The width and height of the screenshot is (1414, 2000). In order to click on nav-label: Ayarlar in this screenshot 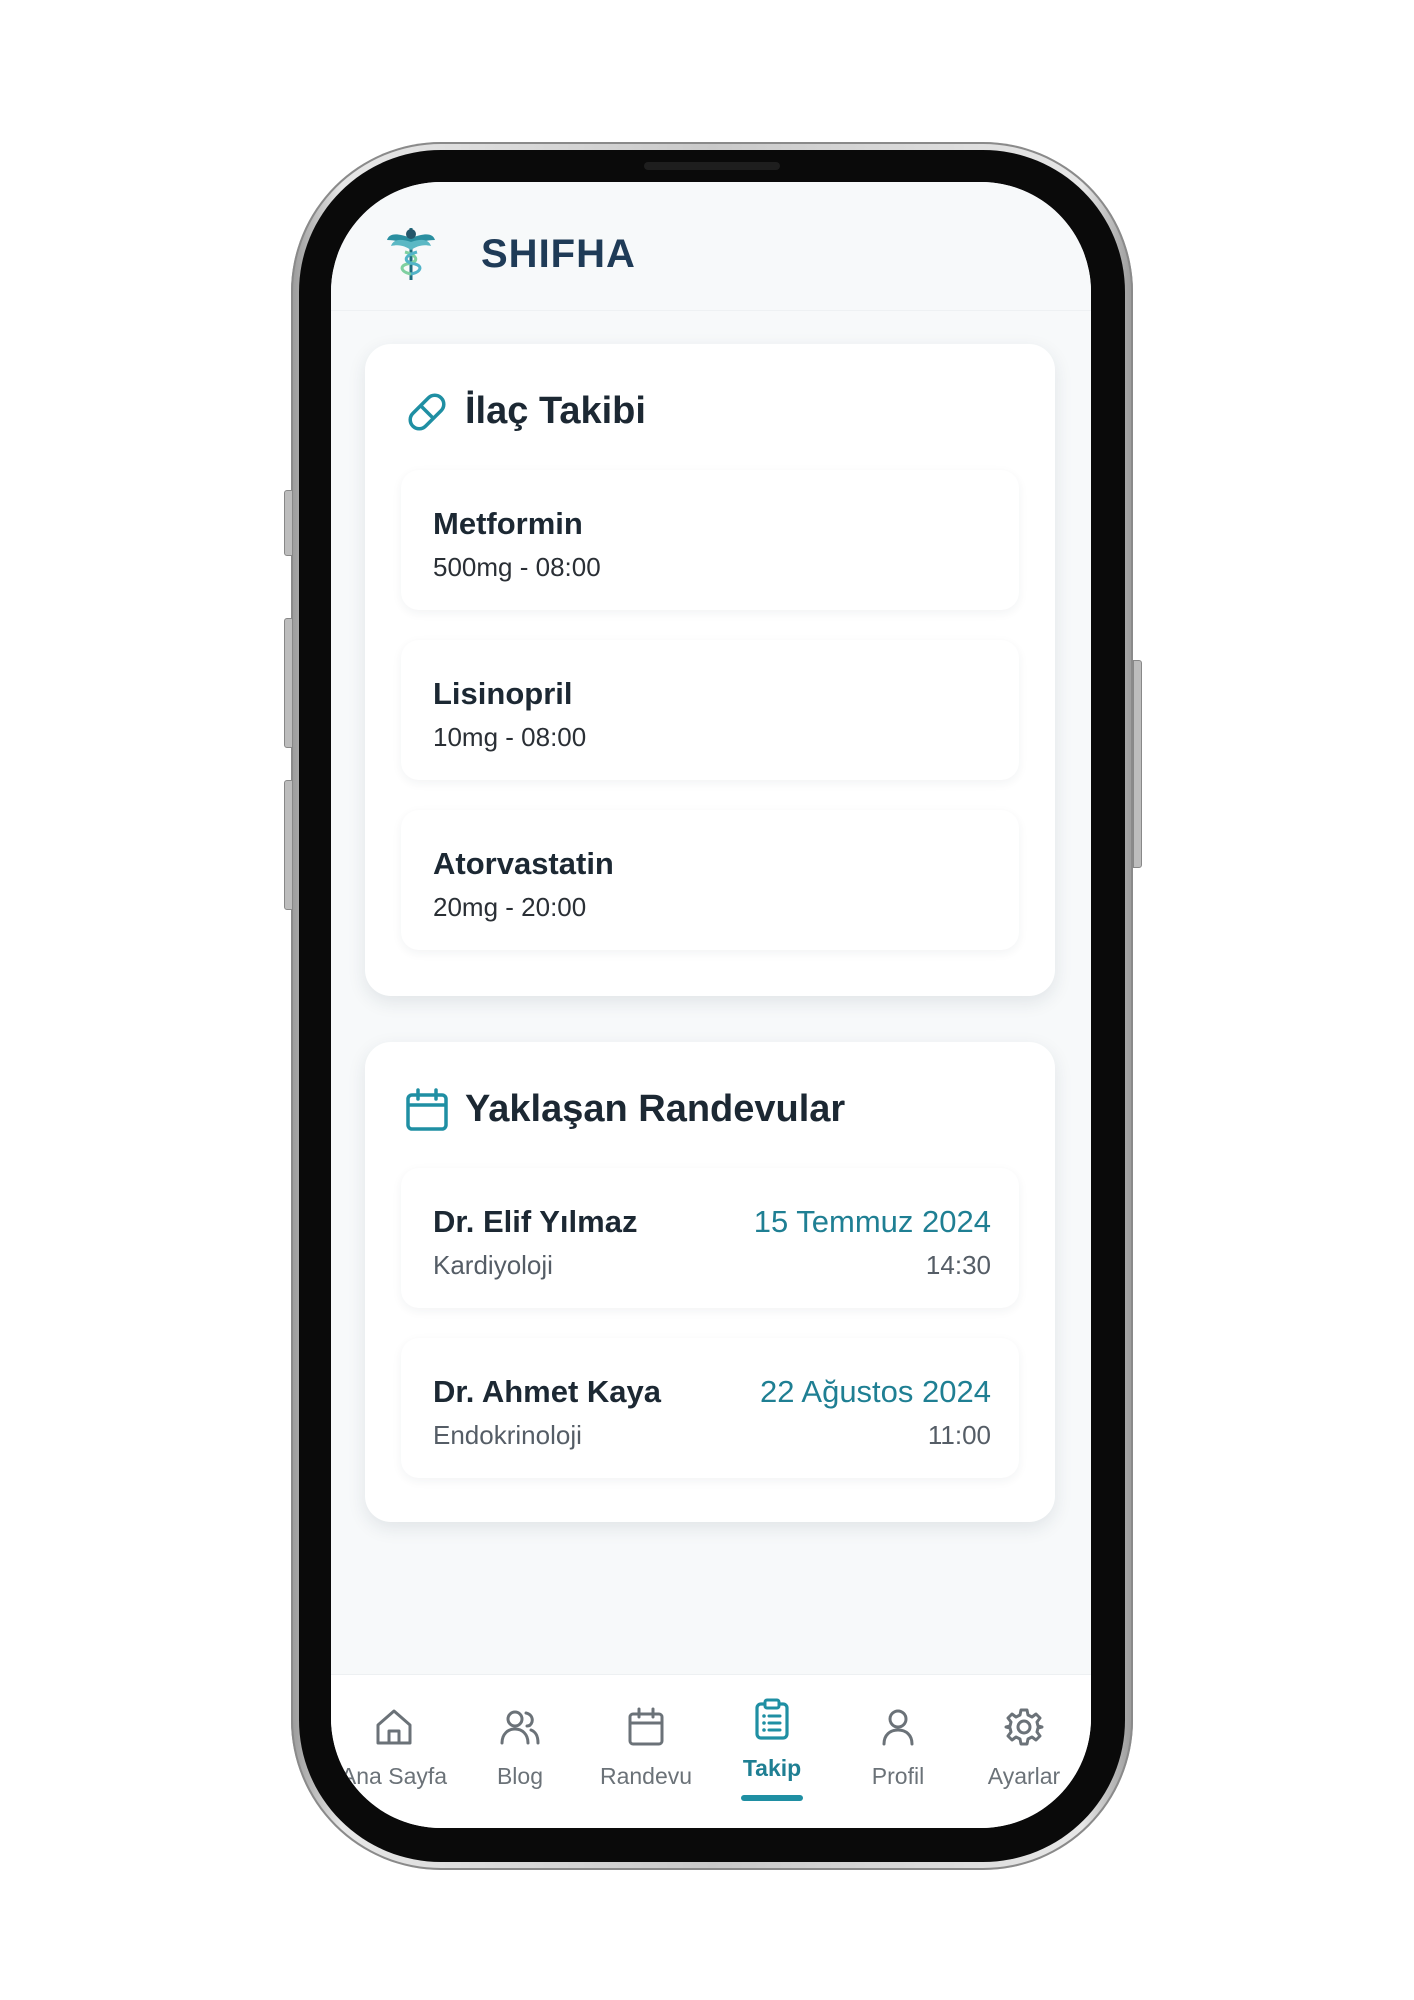, I will do `click(1024, 1776)`.